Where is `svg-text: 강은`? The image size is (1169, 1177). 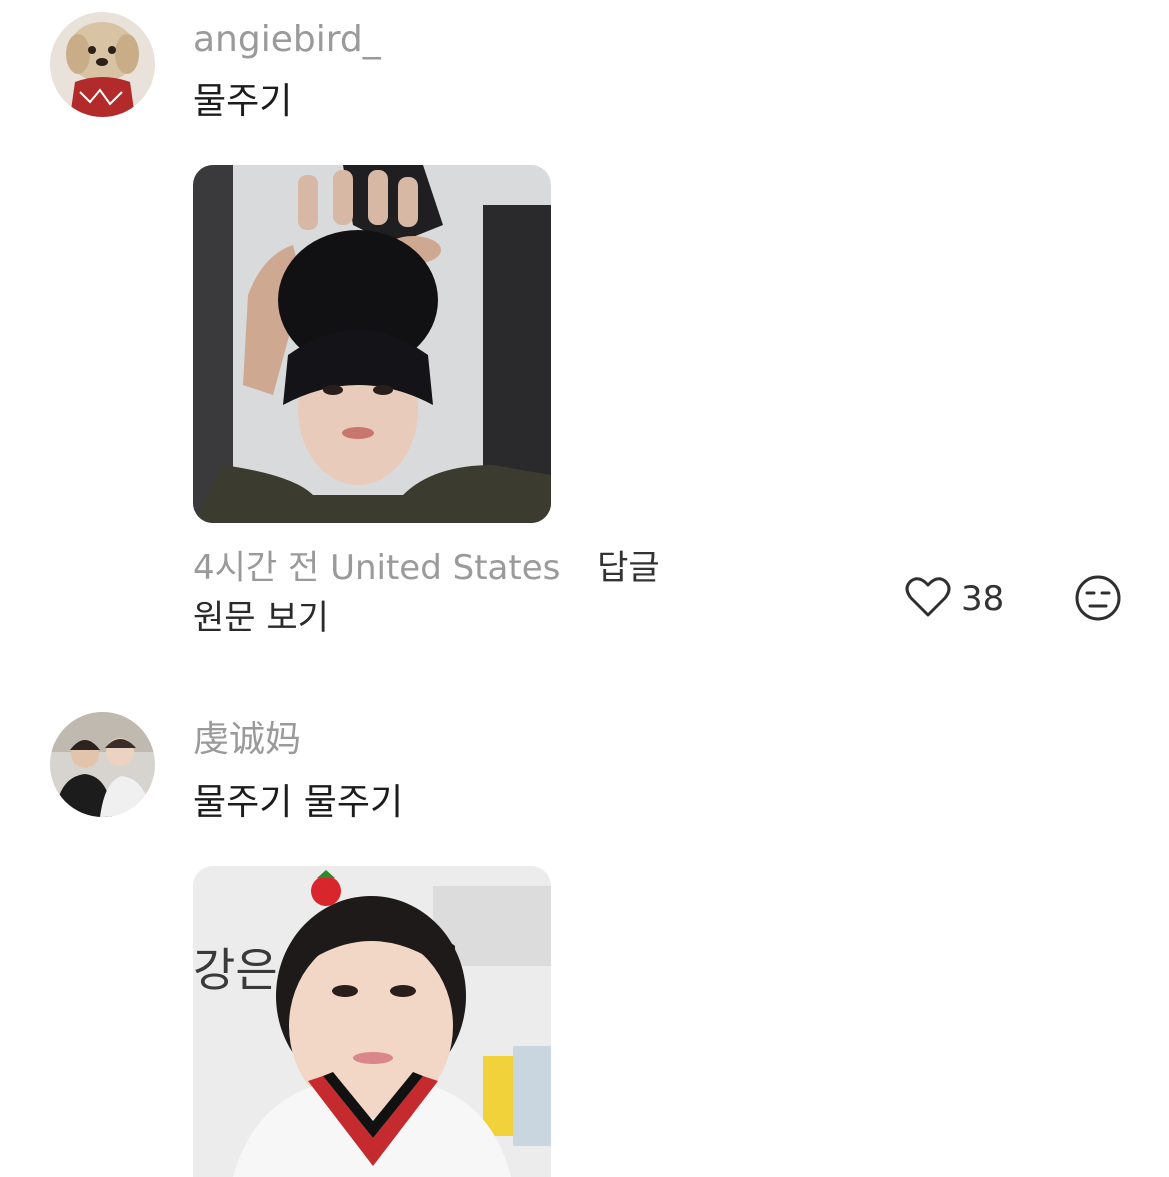 svg-text: 강은 is located at coordinates (235, 970).